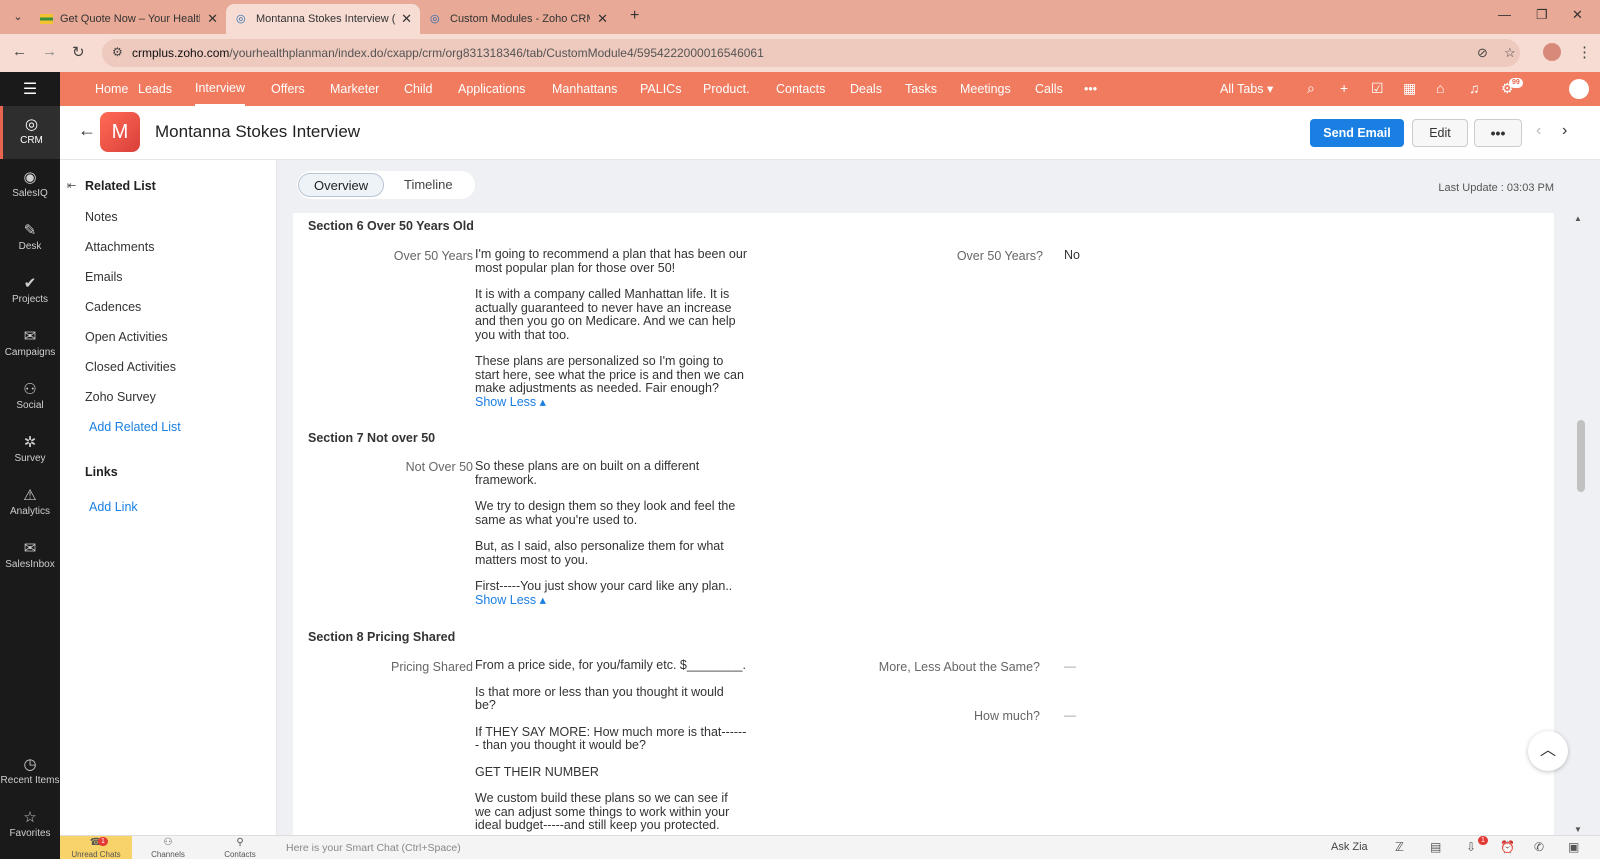  I want to click on nav-deals: Deals, so click(866, 89).